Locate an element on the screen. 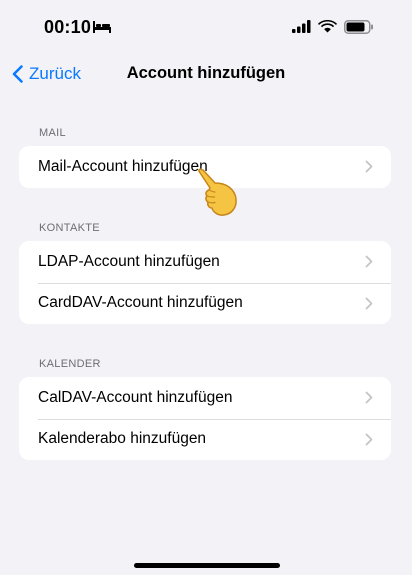 The image size is (412, 575). status-bar: 00:10 is located at coordinates (206, 27).